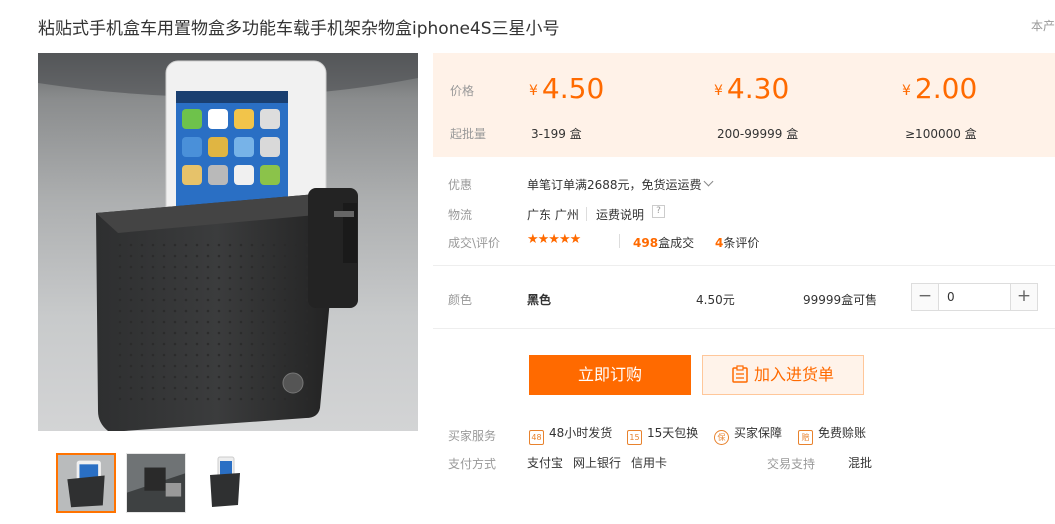 The width and height of the screenshot is (1055, 524). Describe the element at coordinates (748, 434) in the screenshot. I see `service-guarantee: 保买家保障` at that location.